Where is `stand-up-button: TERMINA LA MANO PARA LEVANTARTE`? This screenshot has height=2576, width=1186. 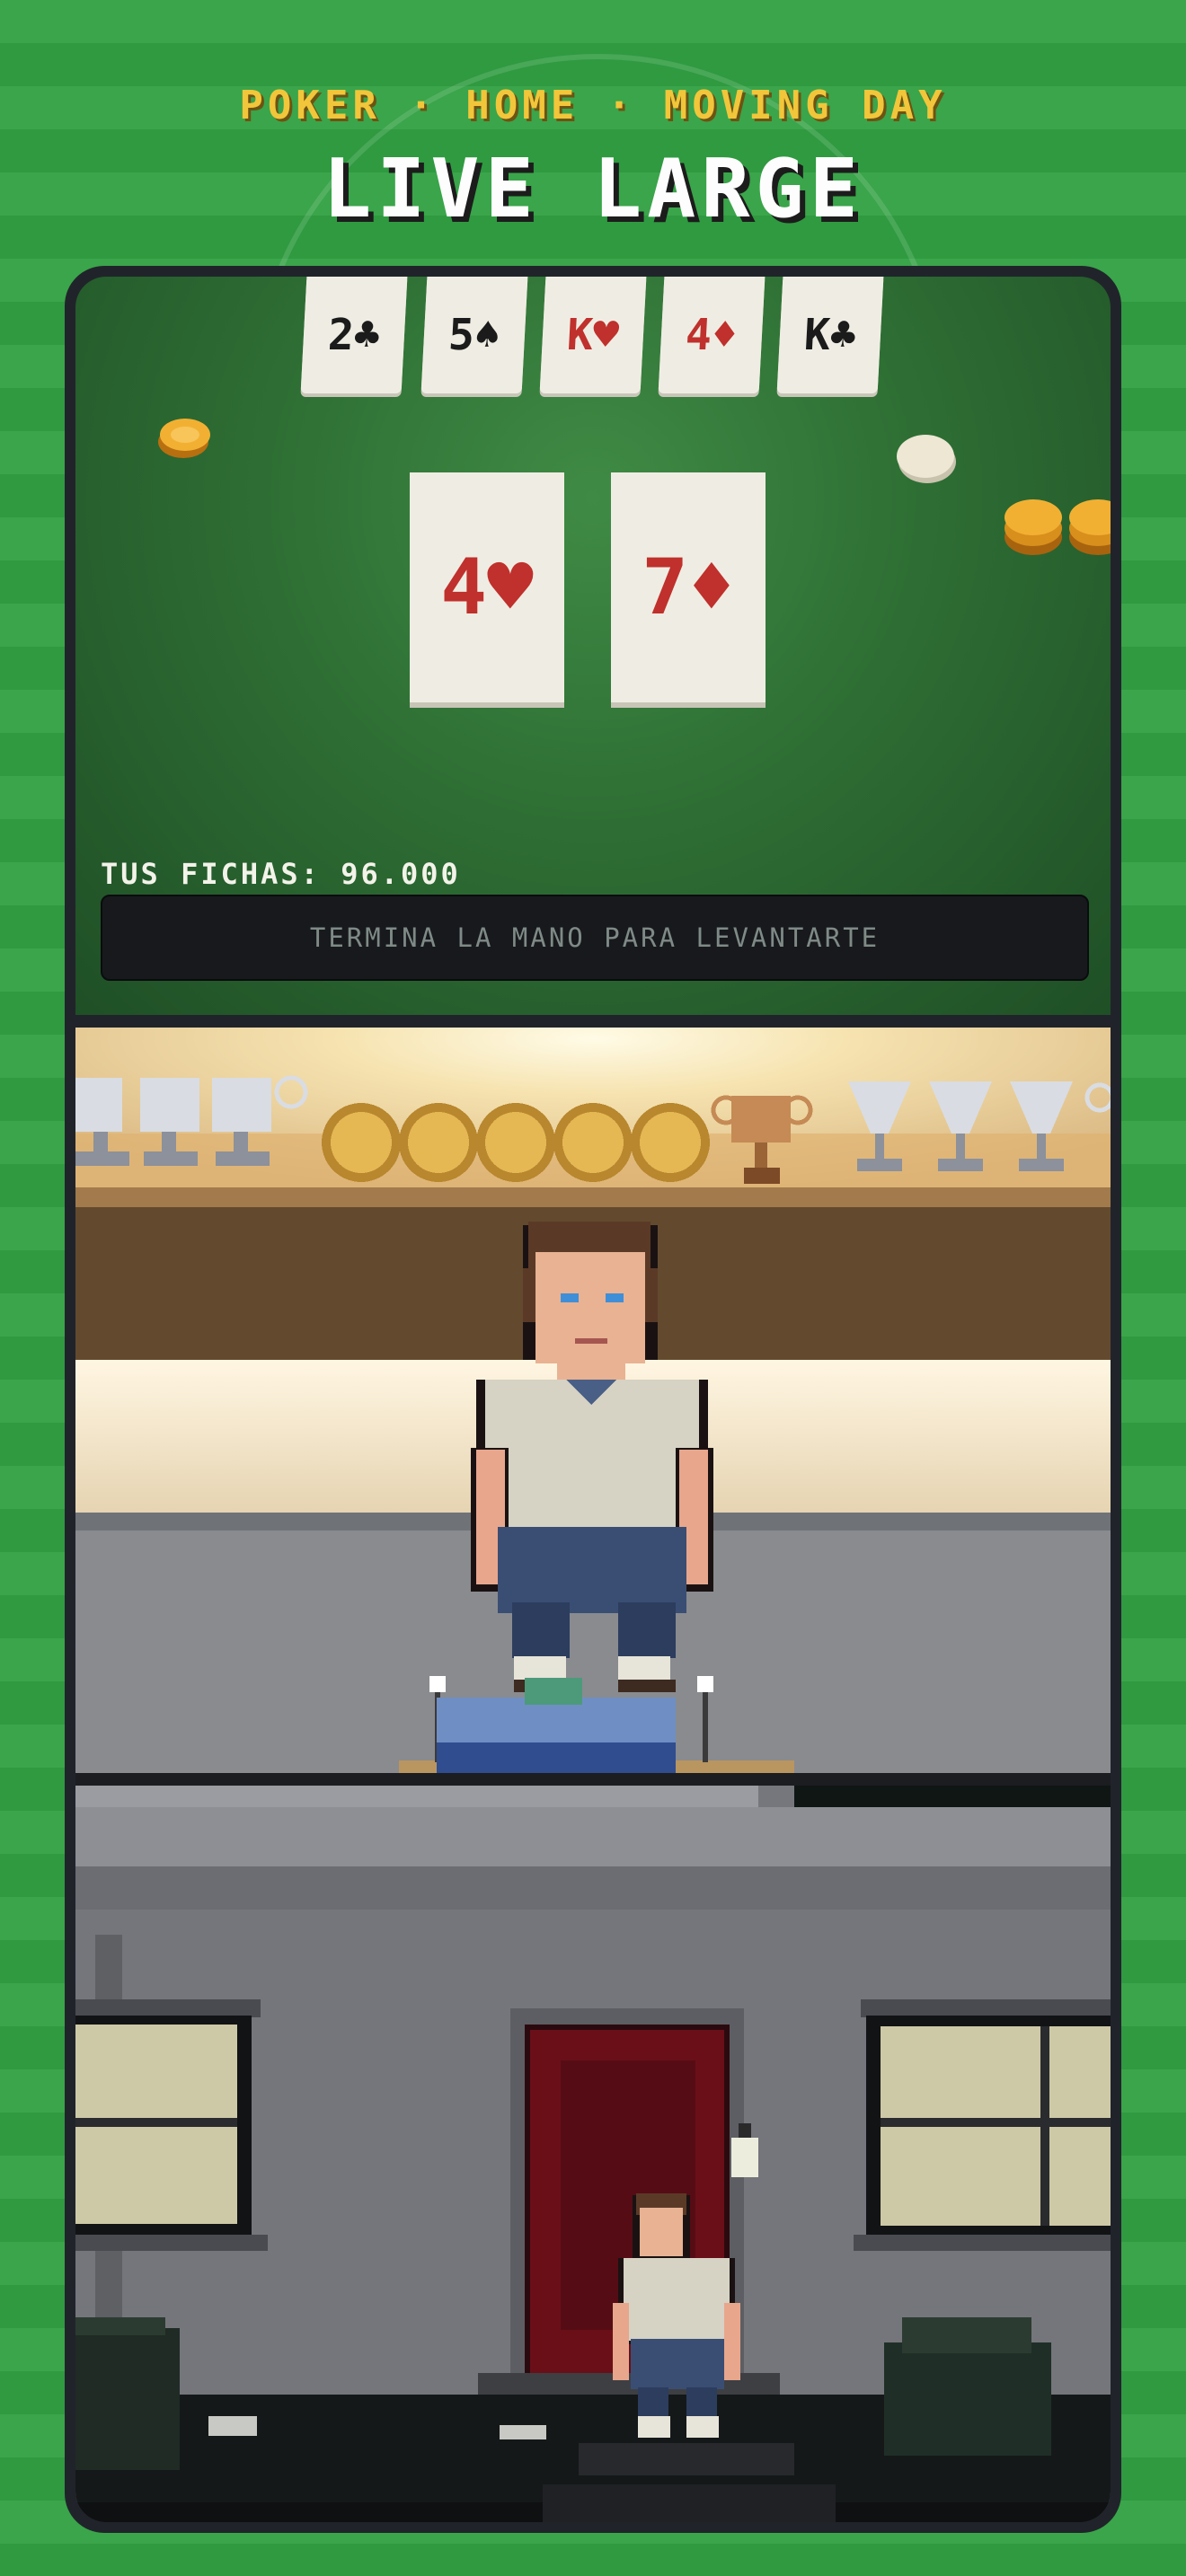 stand-up-button: TERMINA LA MANO PARA LEVANTARTE is located at coordinates (595, 938).